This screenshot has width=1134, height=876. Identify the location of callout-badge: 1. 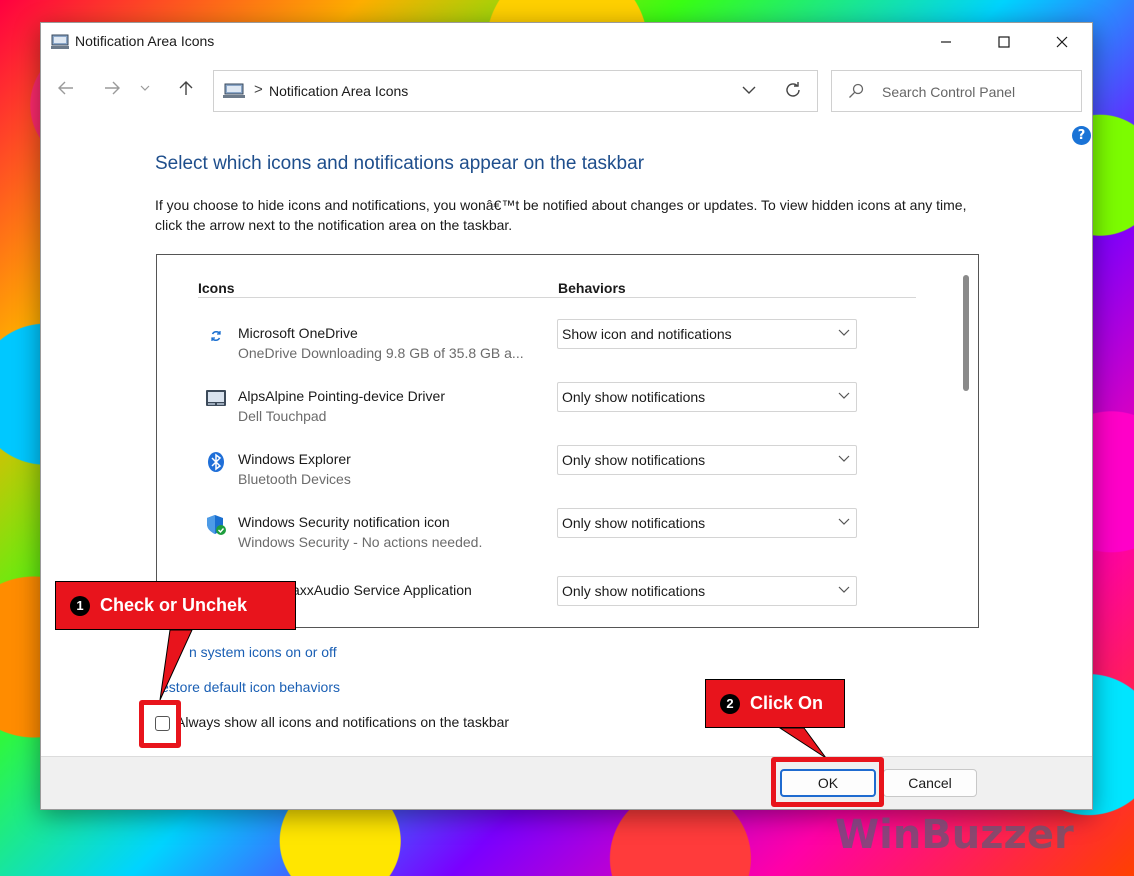
(80, 605).